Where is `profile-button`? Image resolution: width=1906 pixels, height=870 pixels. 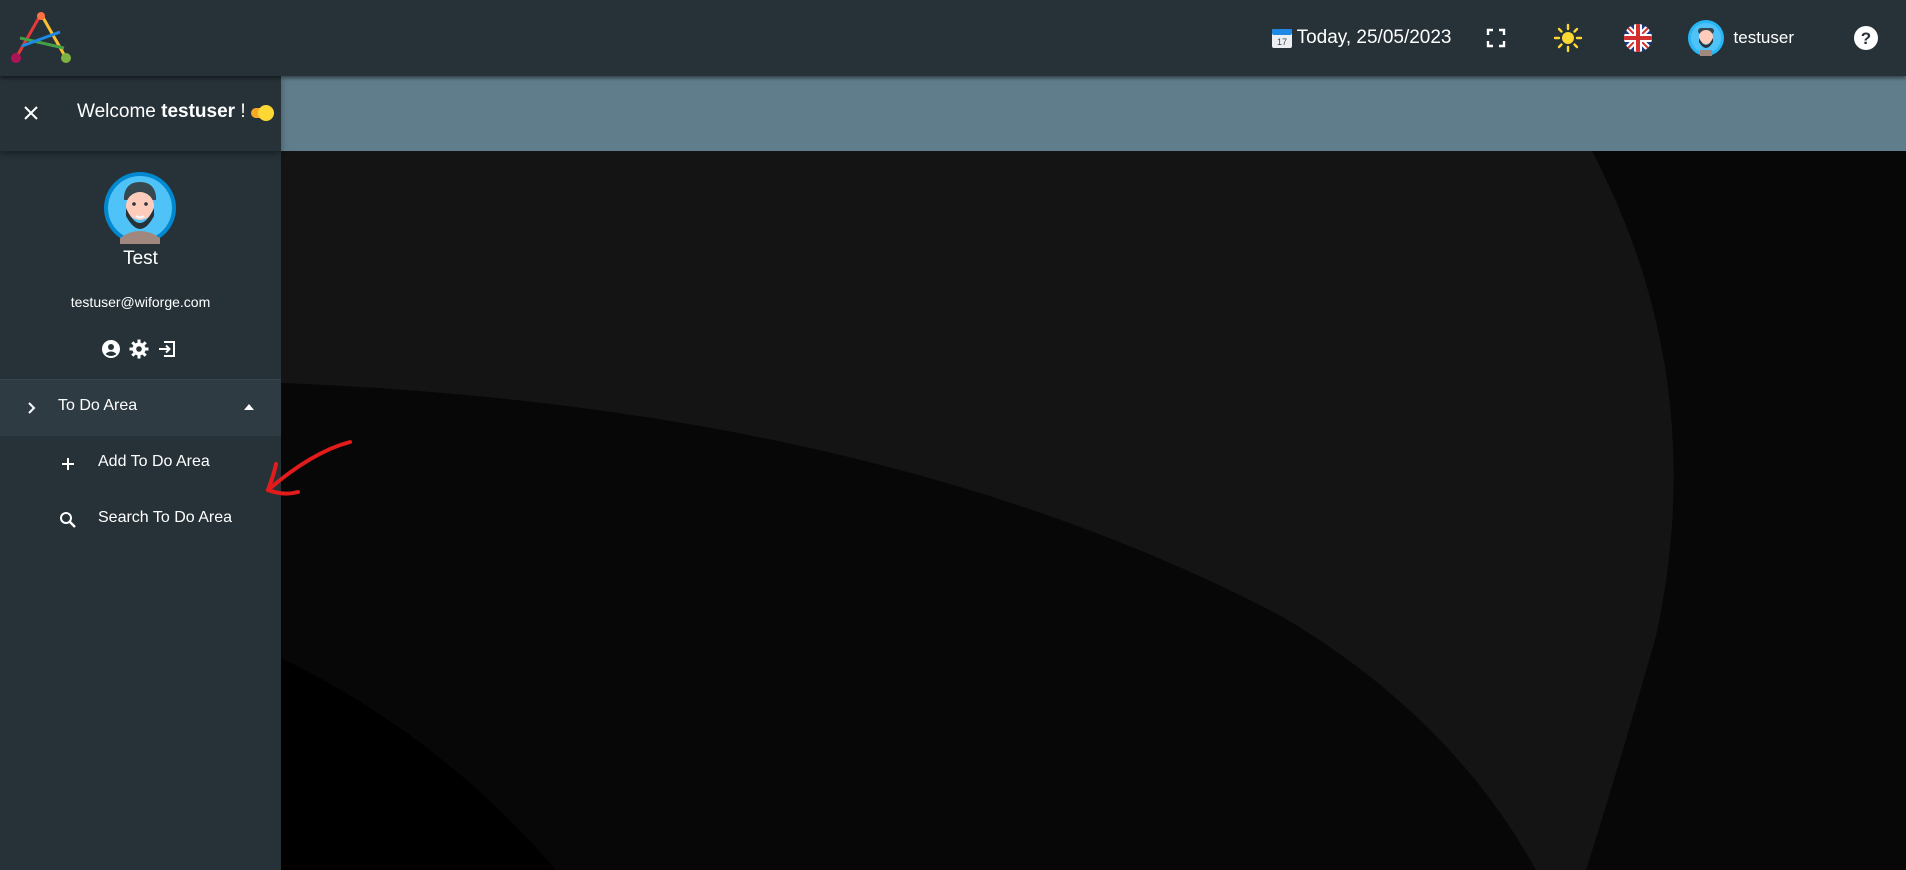
profile-button is located at coordinates (111, 349).